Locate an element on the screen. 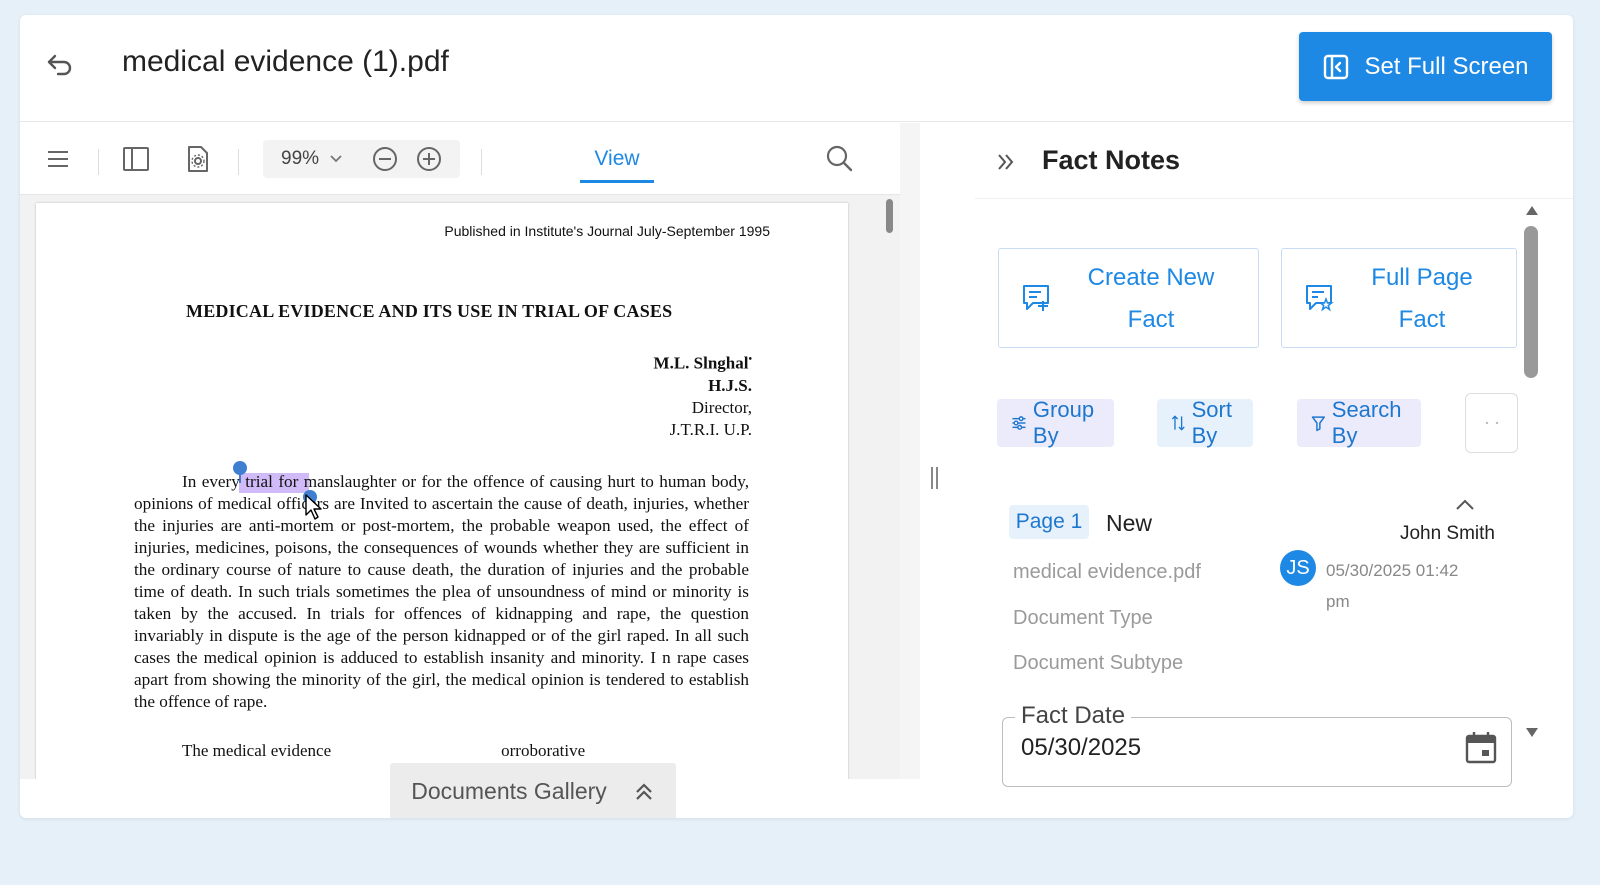  collapse-panel-button is located at coordinates (1006, 162).